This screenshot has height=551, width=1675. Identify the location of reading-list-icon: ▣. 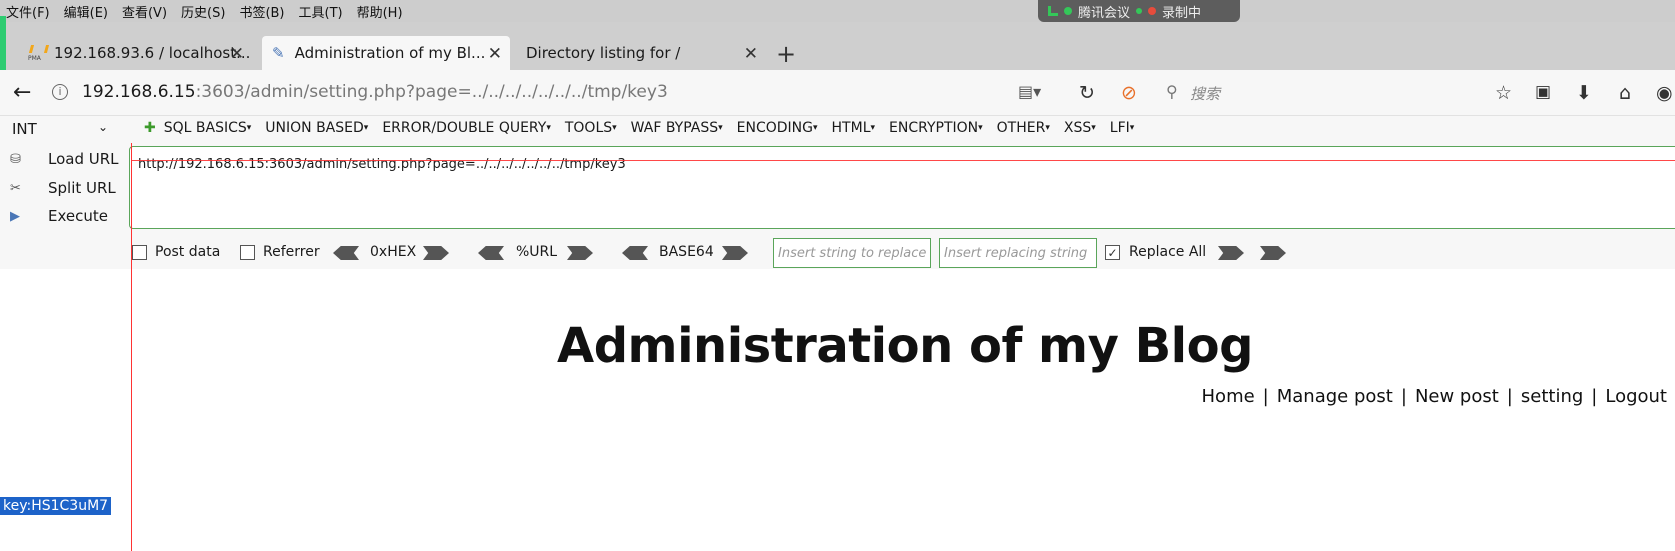
(1543, 92).